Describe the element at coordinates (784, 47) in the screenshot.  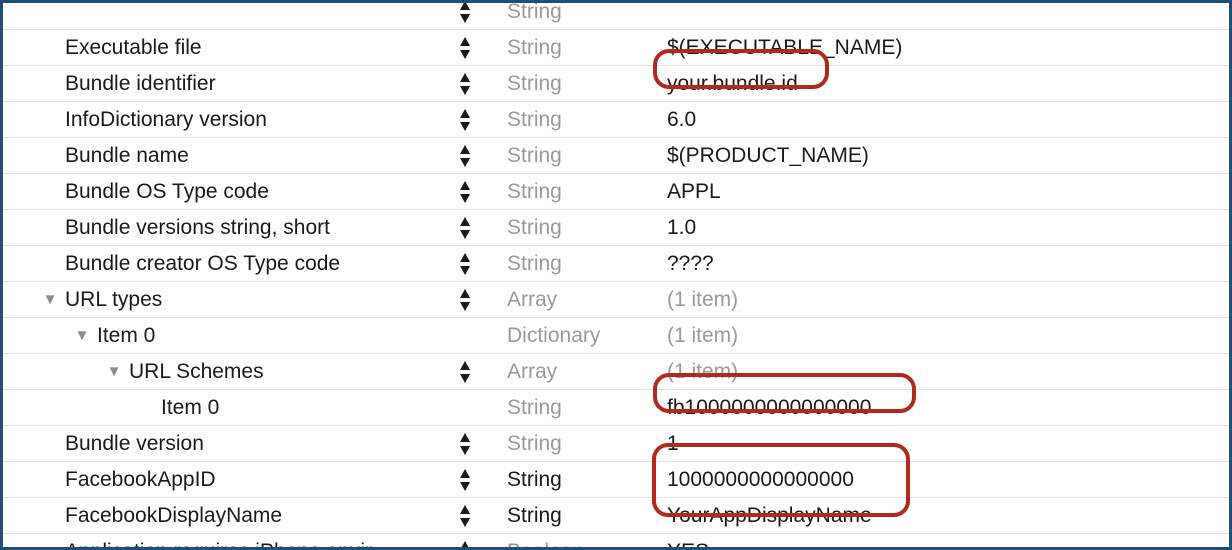
I see `plist-value: $(EXECUTABLE_NAME)` at that location.